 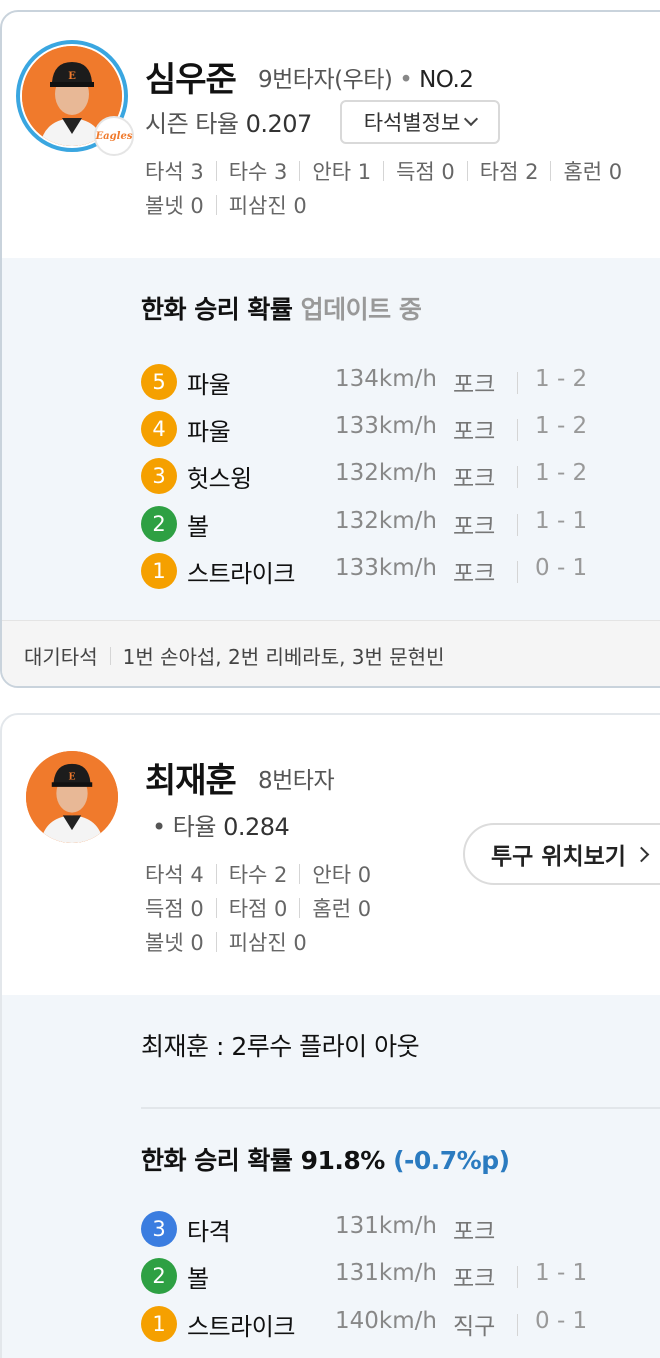 I want to click on team-logo-badge: Eagles, so click(x=114, y=136).